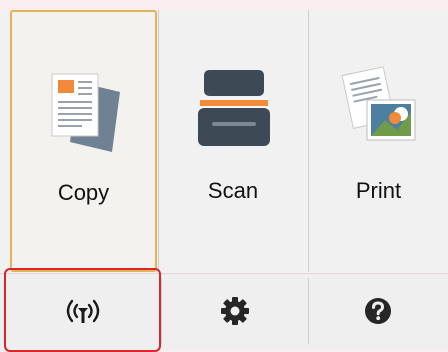 Image resolution: width=448 pixels, height=352 pixels. I want to click on wireless-button, so click(82, 311).